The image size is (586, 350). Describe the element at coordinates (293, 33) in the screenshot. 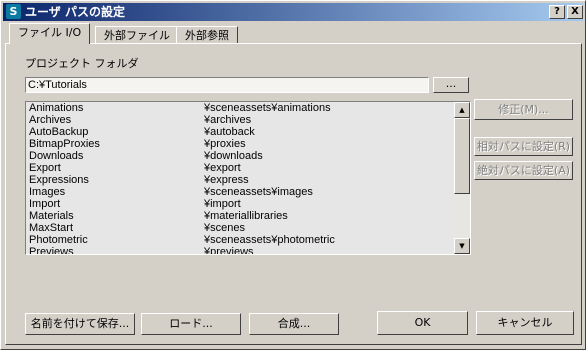

I see `tab-strip: ファイル I/O 外部ファイル 外部参照` at that location.